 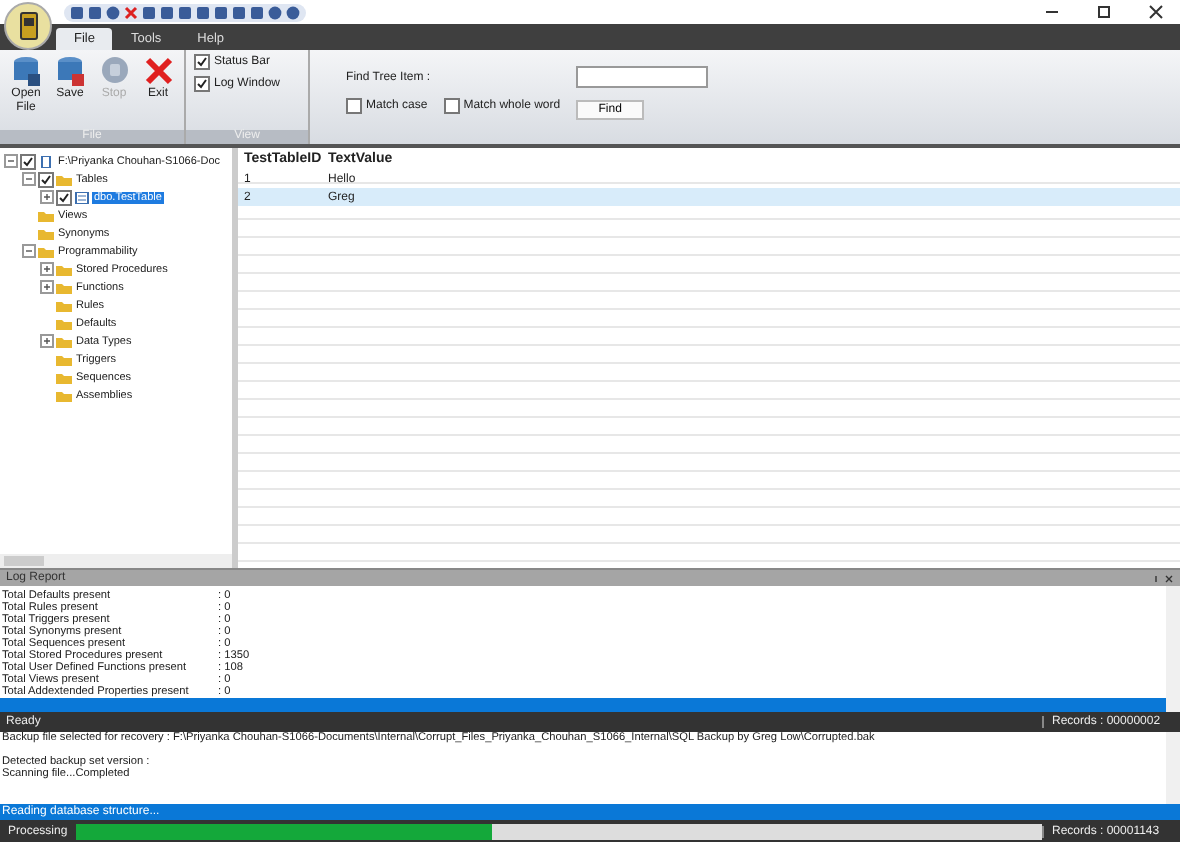 What do you see at coordinates (29, 251) in the screenshot?
I see `collapse-icon` at bounding box center [29, 251].